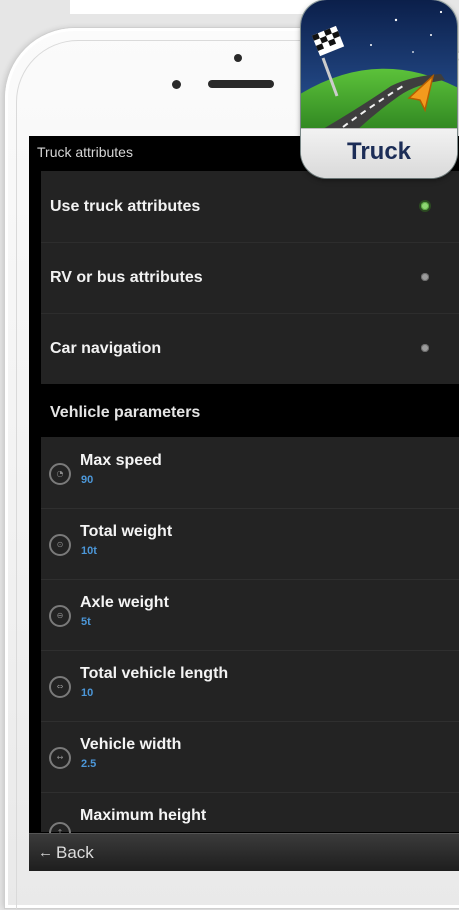  I want to click on param-row-total-vehicle-length: ⇔ Total vehicle length 10, so click(250, 686).